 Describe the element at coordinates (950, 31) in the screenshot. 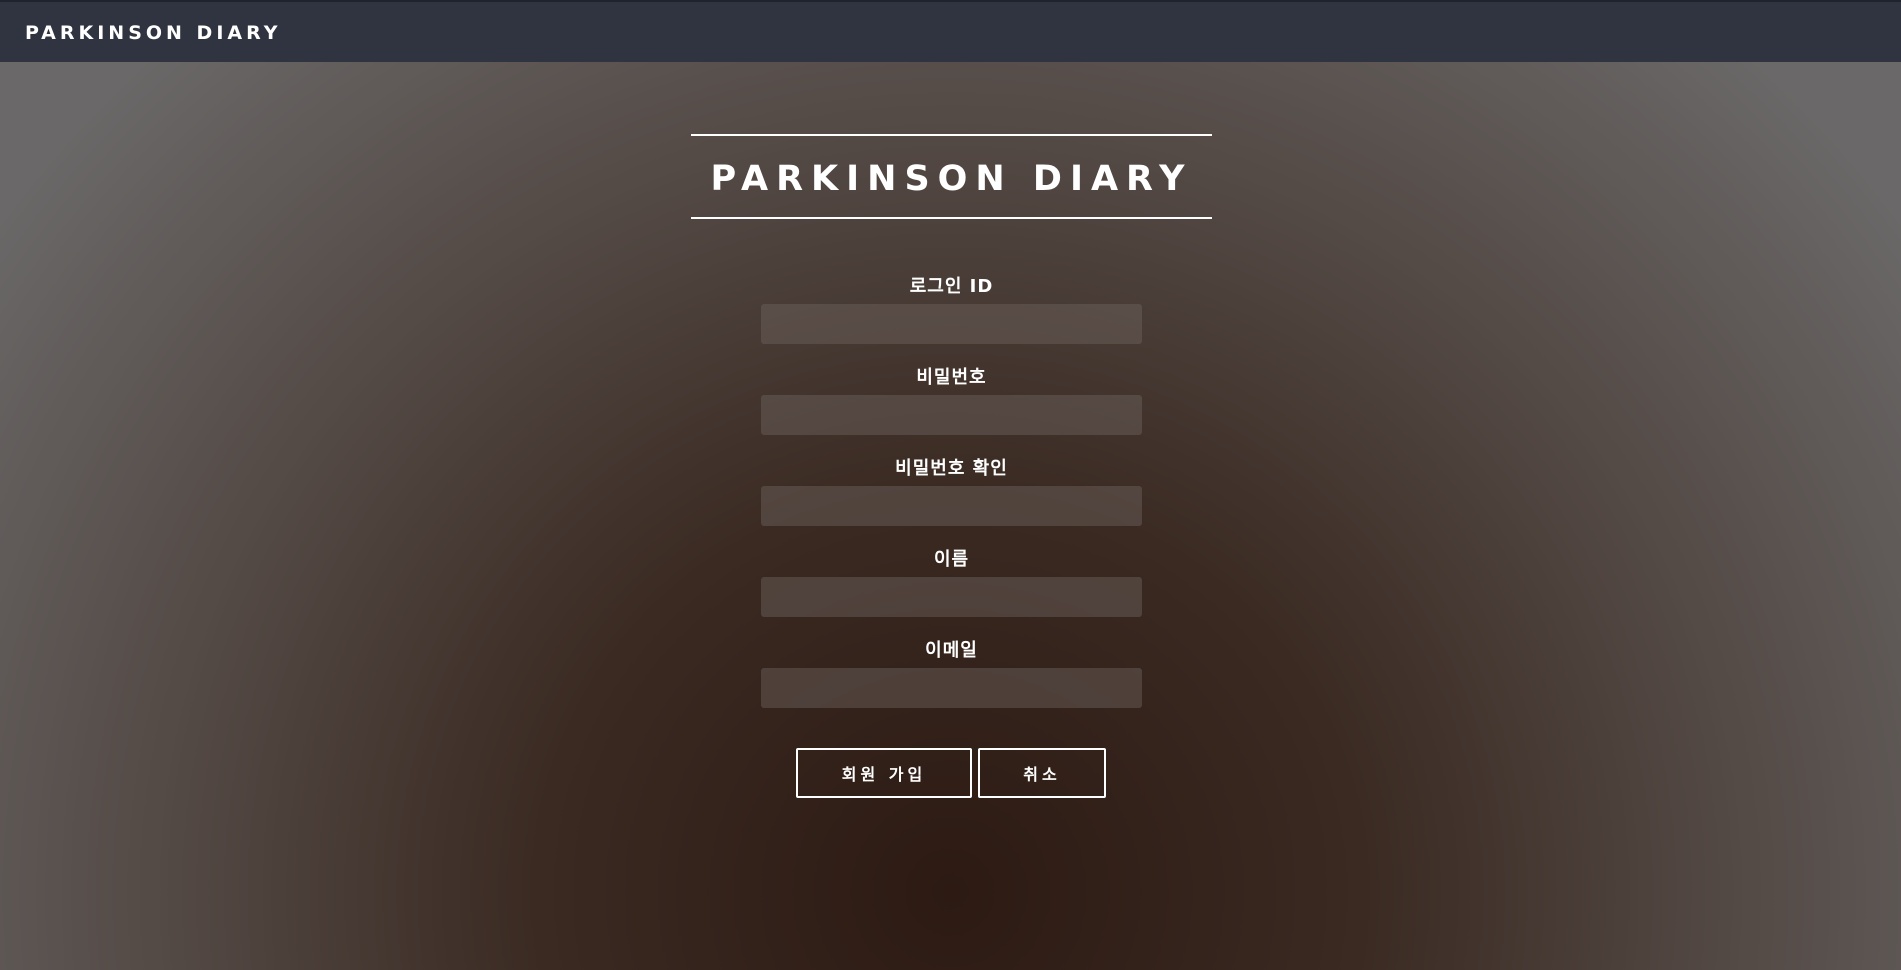

I see `top-navbar: PARKINSON DIARY` at that location.